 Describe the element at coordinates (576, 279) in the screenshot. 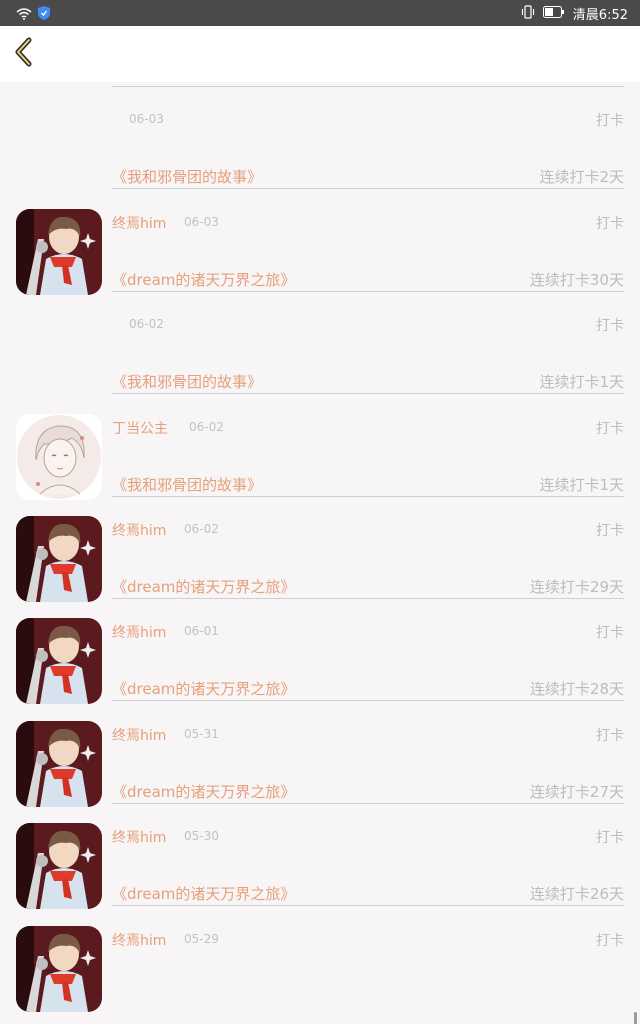

I see `streak-count: 连续打卡30天` at that location.